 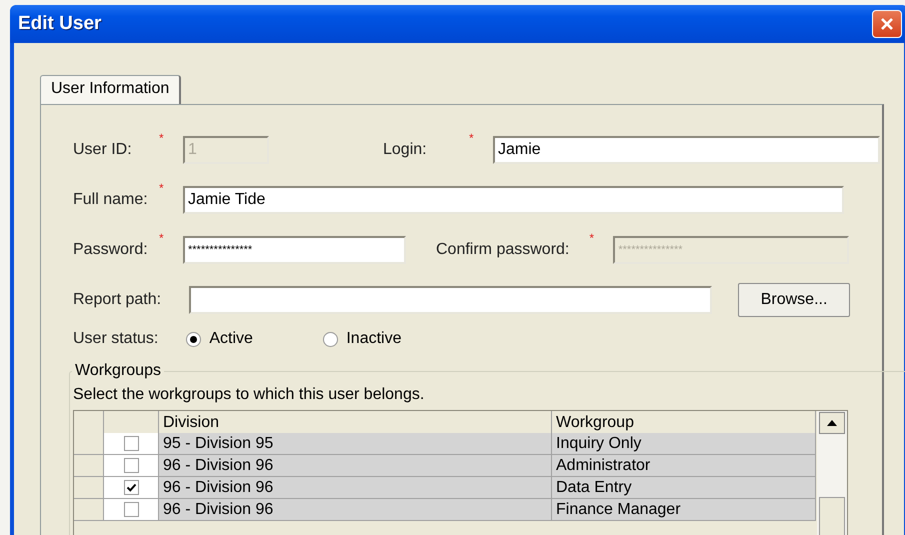 I want to click on window-title: Edit User, so click(x=60, y=24).